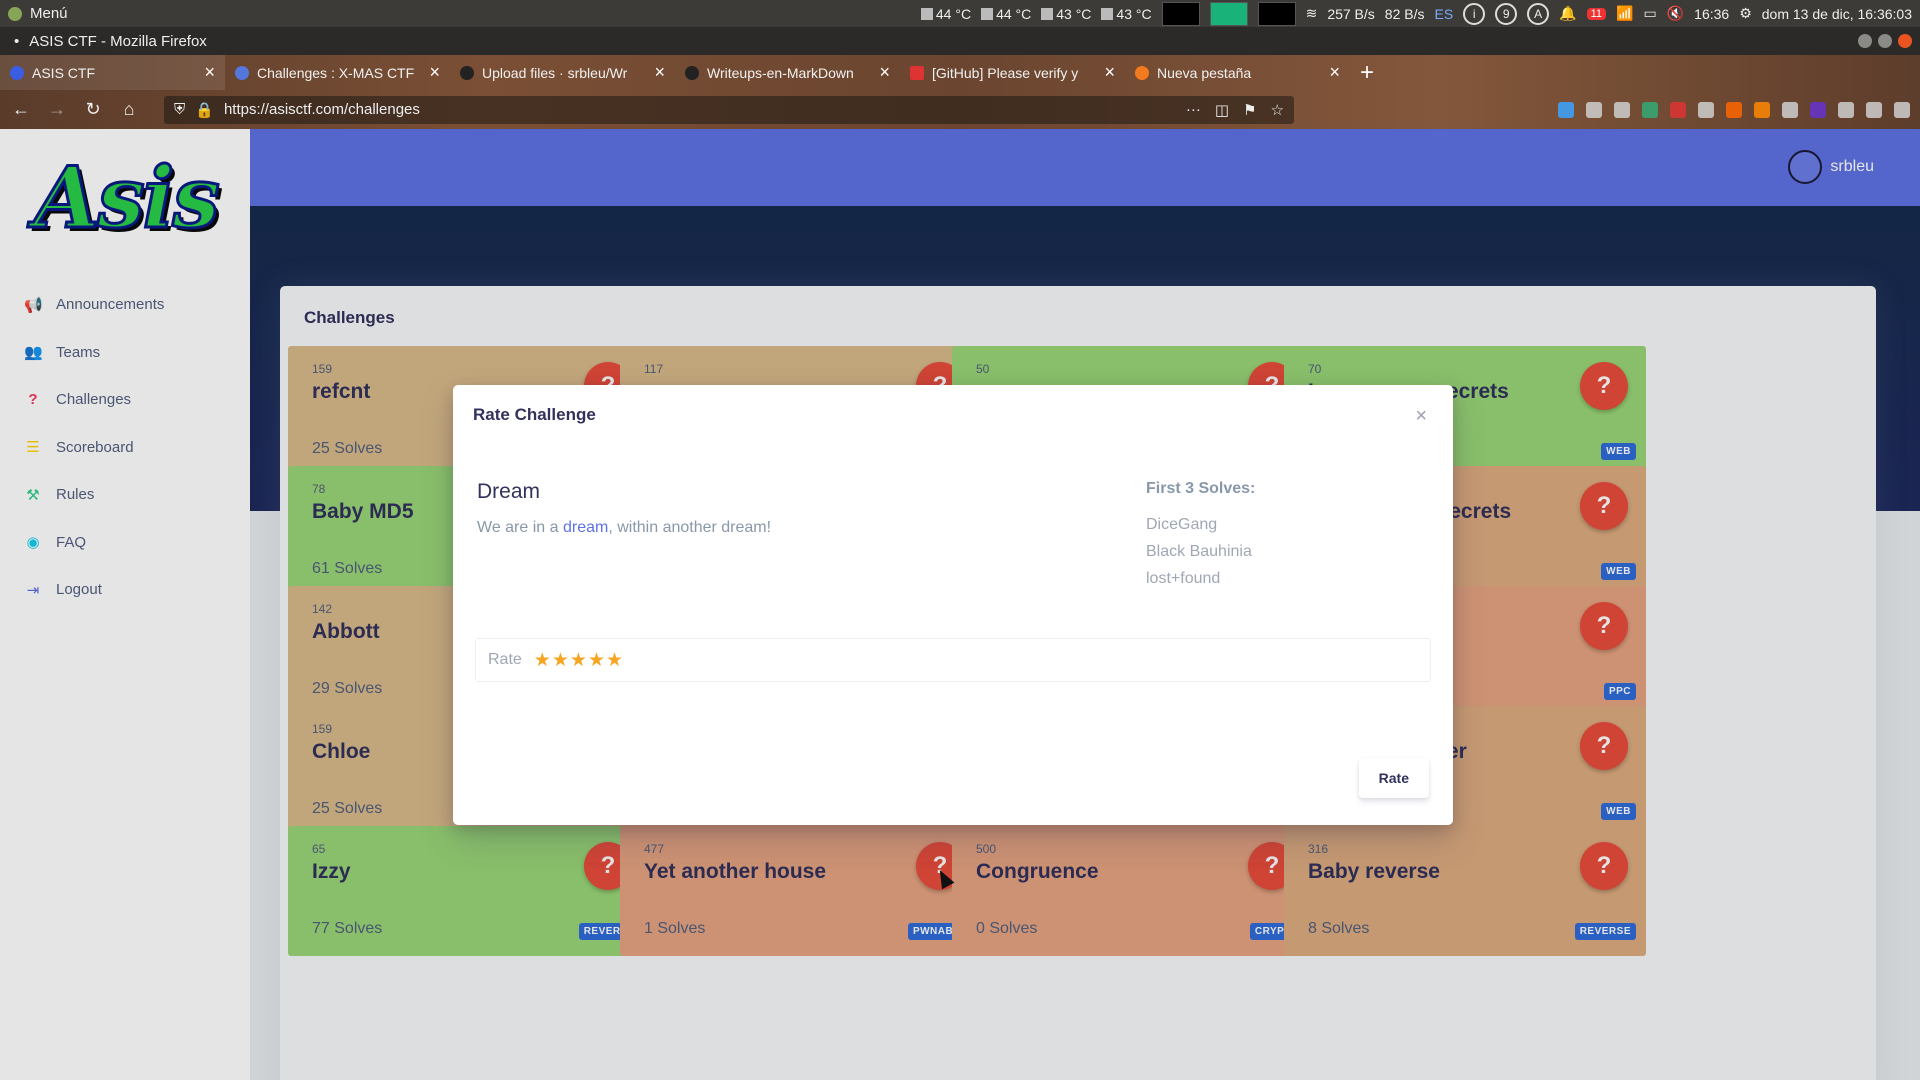 This screenshot has width=1920, height=1080. I want to click on solver-name: lost+found, so click(1183, 578).